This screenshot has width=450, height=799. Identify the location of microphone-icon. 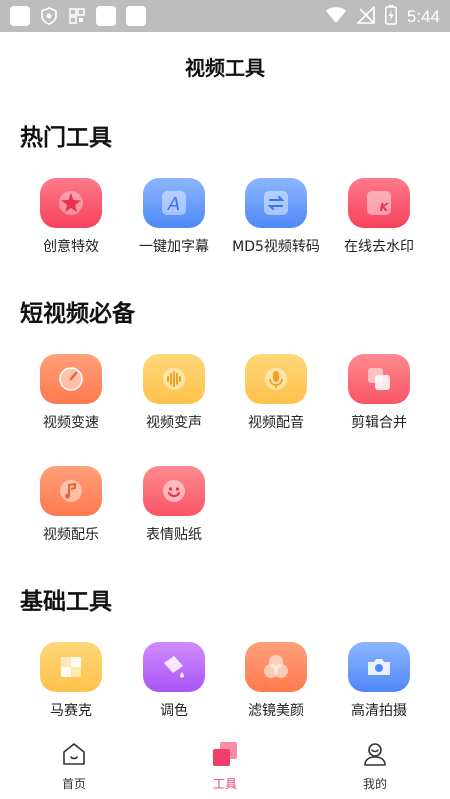
(276, 379).